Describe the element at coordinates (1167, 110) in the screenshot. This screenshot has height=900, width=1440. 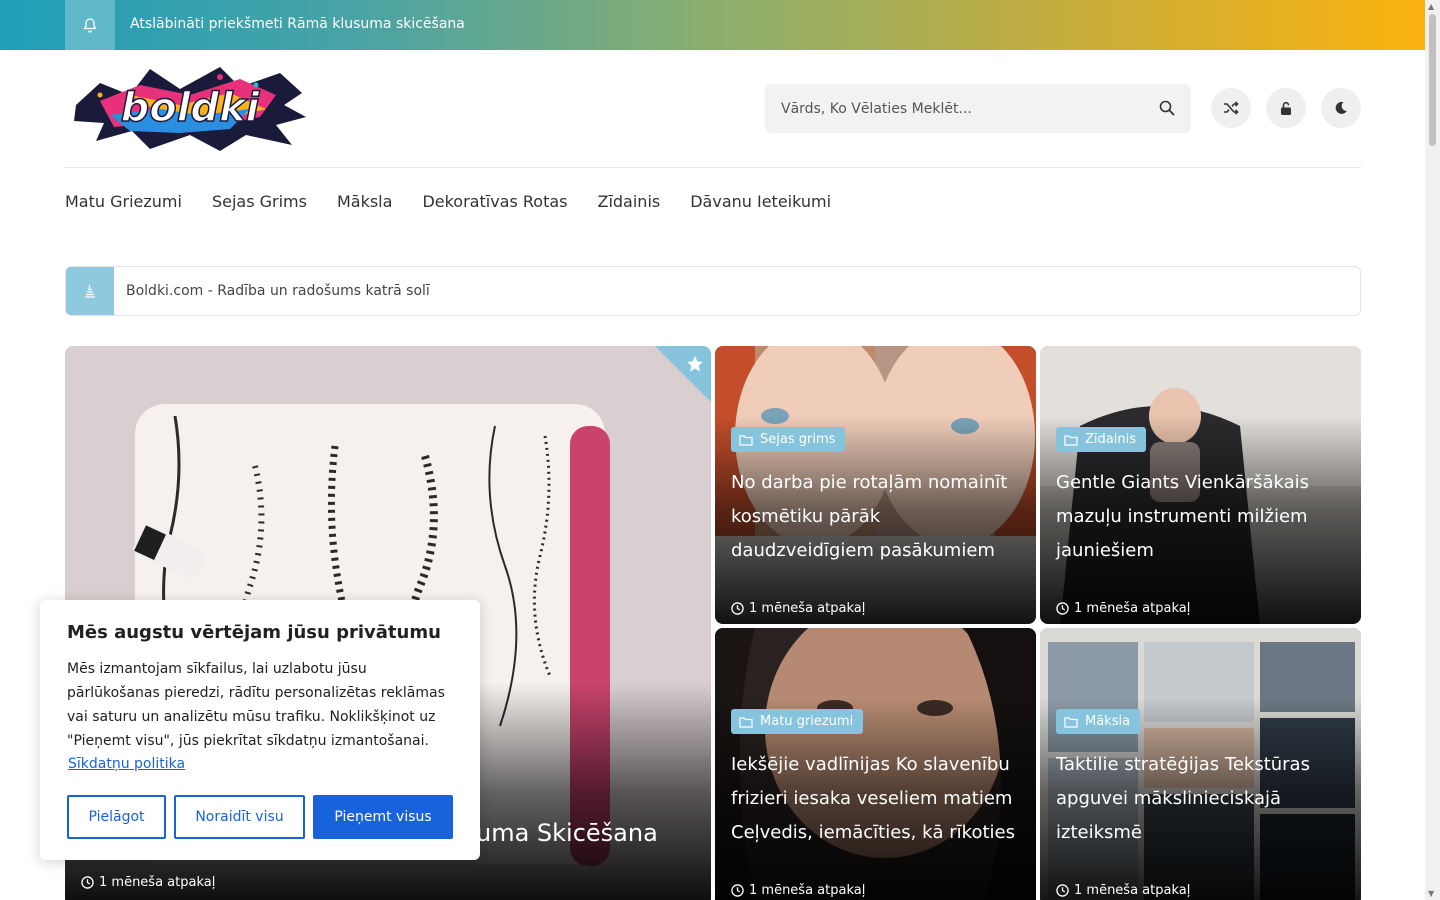
I see `search-icon` at that location.